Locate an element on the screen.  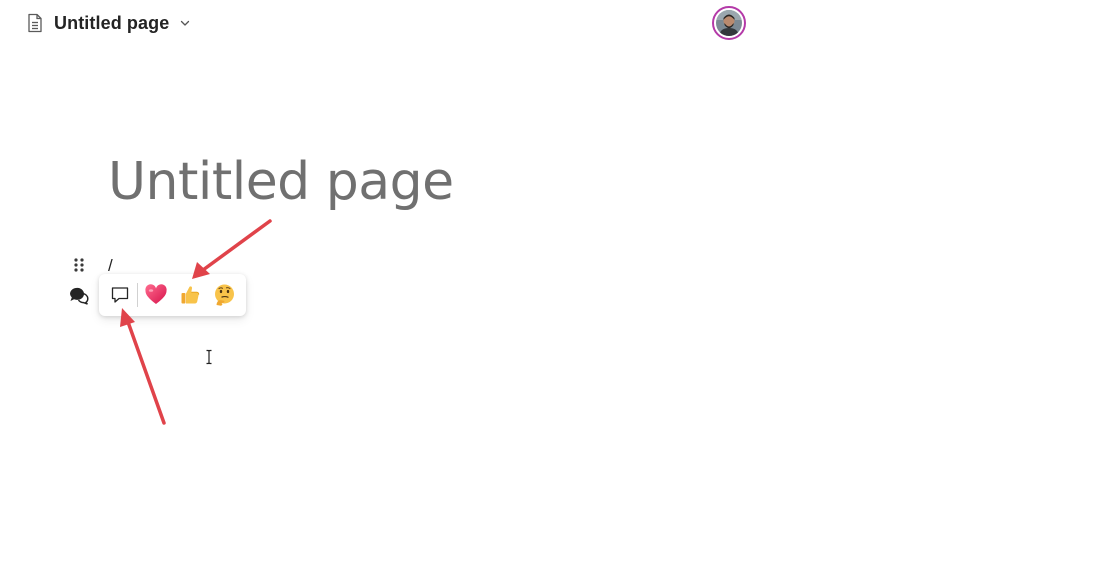
arrow-to-comment-button is located at coordinates (143, 366).